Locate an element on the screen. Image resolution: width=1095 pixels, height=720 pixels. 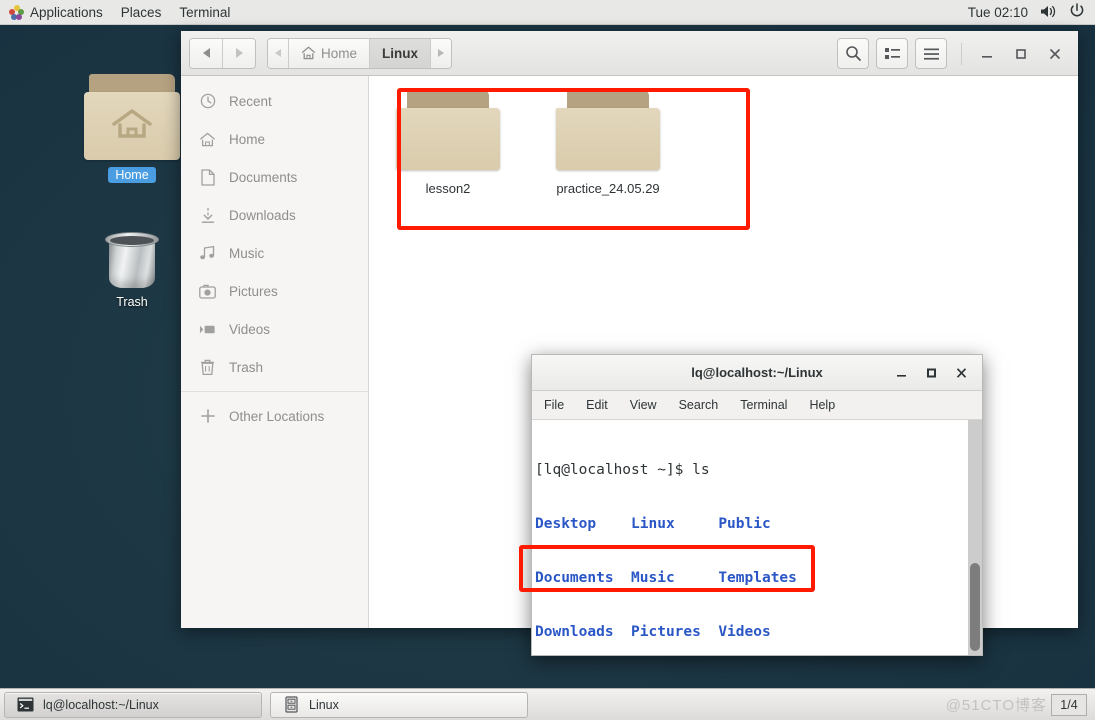
desktop-icon-trash: Trash is located at coordinates (132, 269).